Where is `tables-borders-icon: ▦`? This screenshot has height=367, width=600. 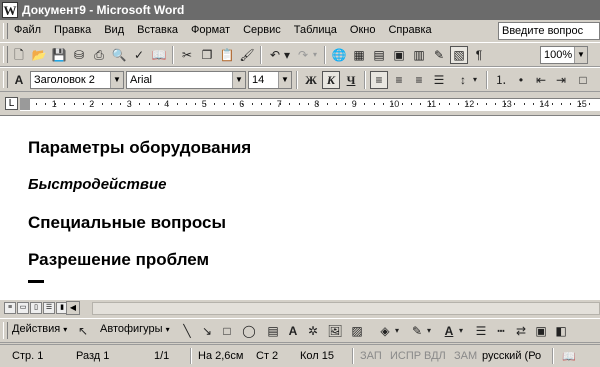 tables-borders-icon: ▦ is located at coordinates (359, 55).